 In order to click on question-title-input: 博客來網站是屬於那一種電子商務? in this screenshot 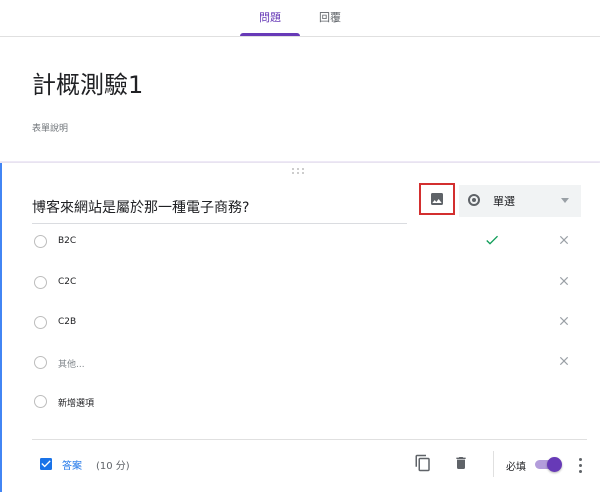, I will do `click(219, 210)`.